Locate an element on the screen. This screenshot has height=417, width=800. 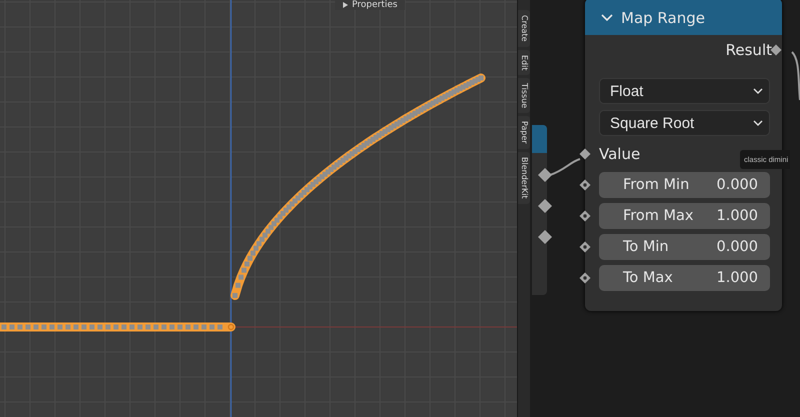
sidebar-tab: BlenderKit is located at coordinates (524, 178).